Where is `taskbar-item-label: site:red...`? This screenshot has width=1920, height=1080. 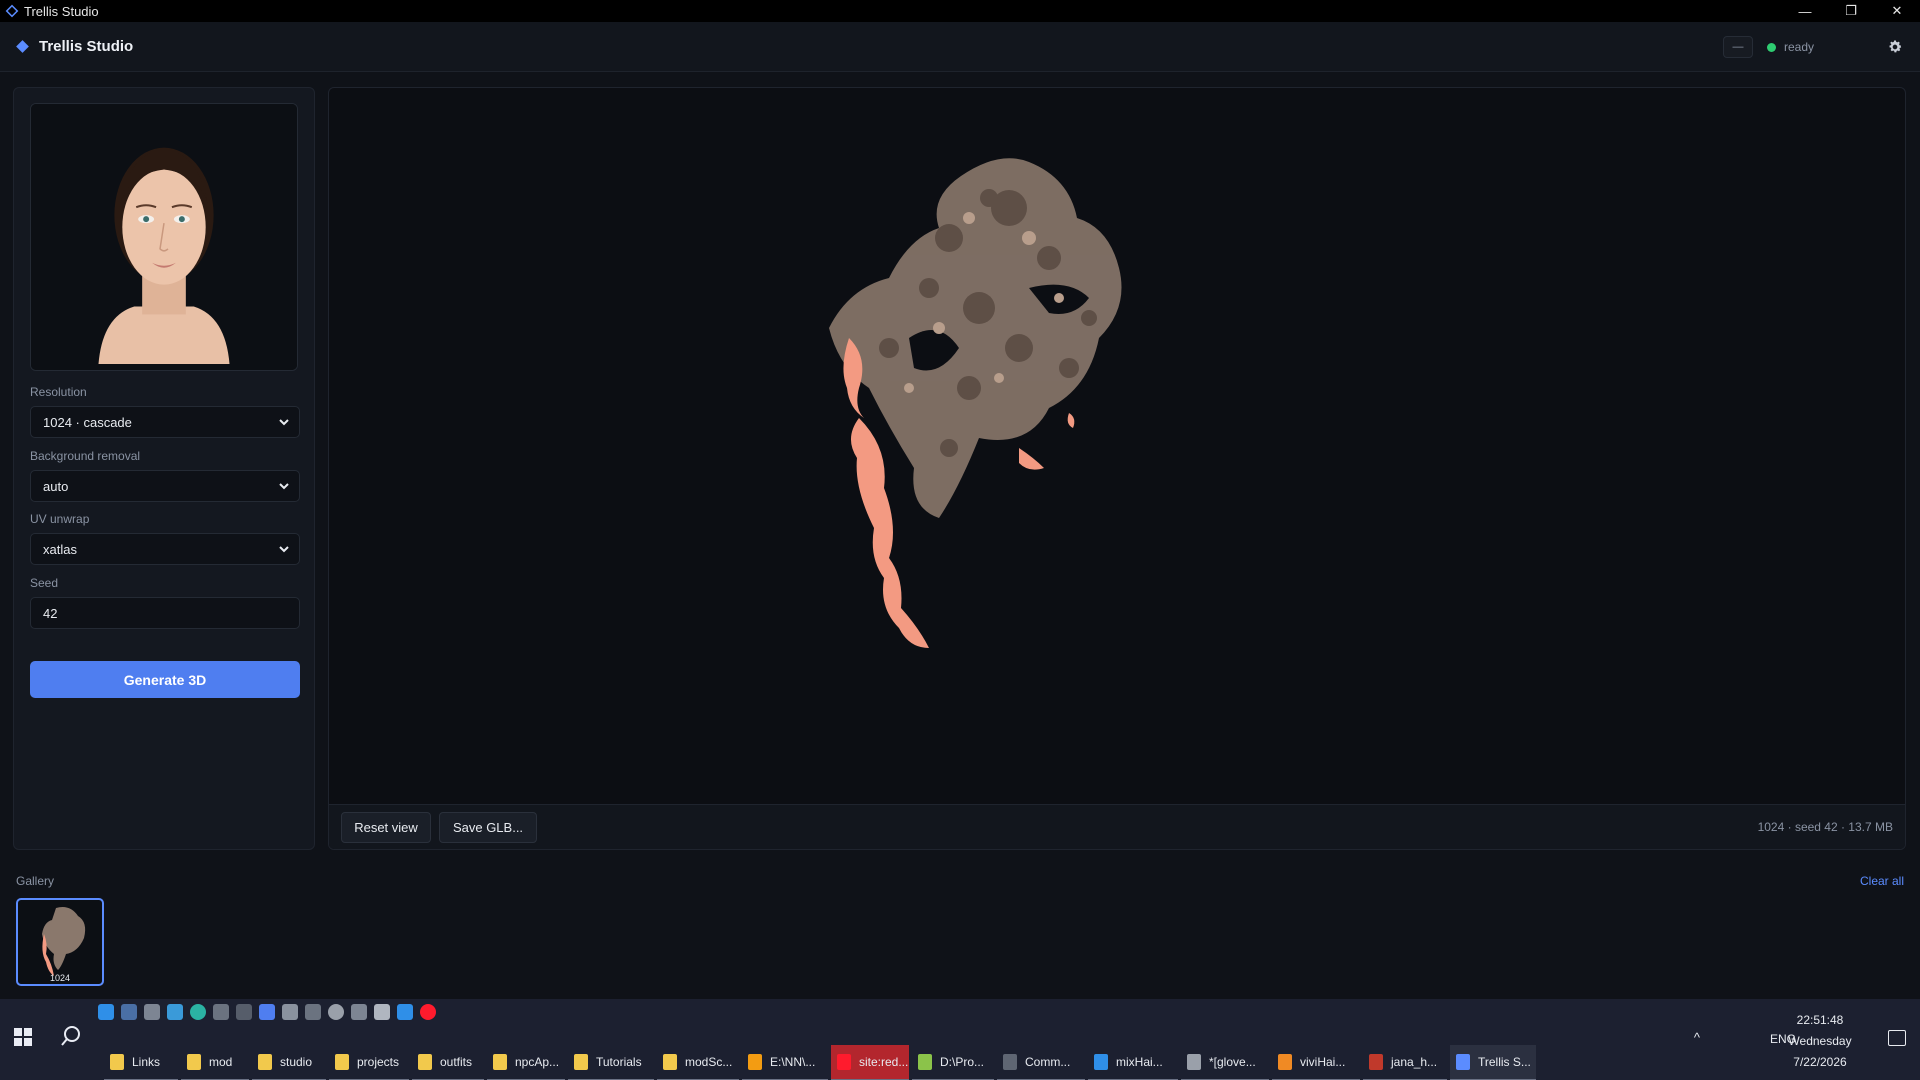 taskbar-item-label: site:red... is located at coordinates (884, 1062).